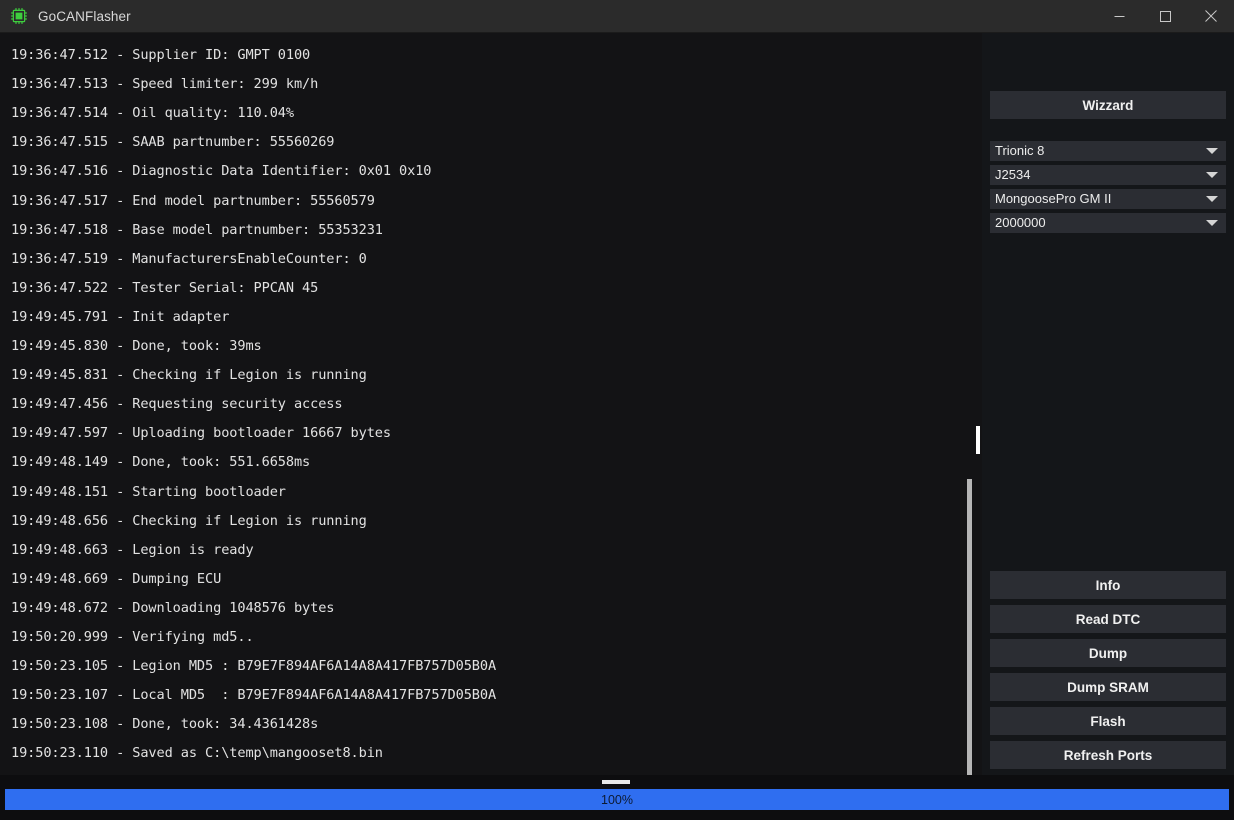  Describe the element at coordinates (165, 287) in the screenshot. I see `log-line: 19:36:47.522 - Tester Serial: PPCAN 45` at that location.